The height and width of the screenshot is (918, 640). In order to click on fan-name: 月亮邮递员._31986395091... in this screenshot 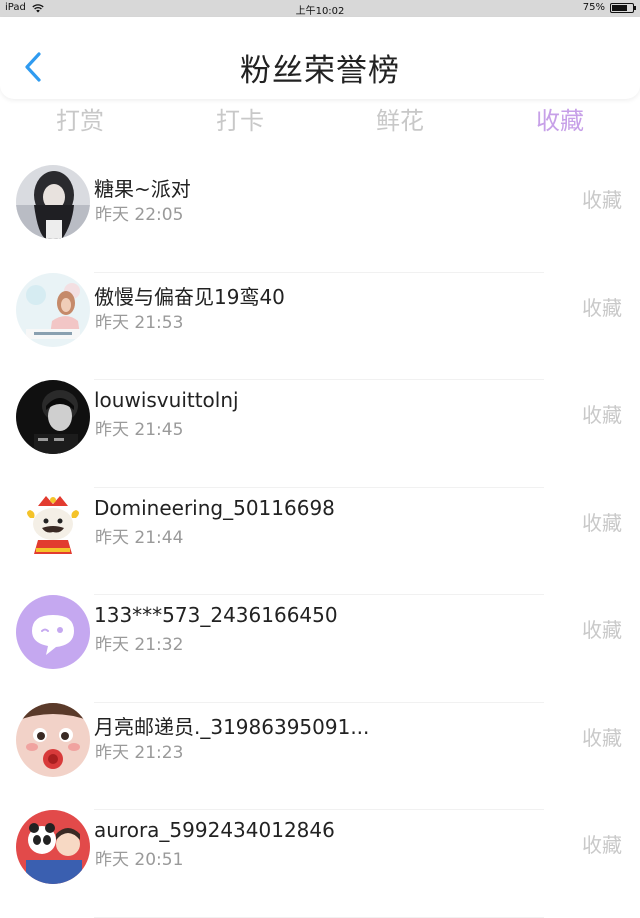, I will do `click(232, 726)`.